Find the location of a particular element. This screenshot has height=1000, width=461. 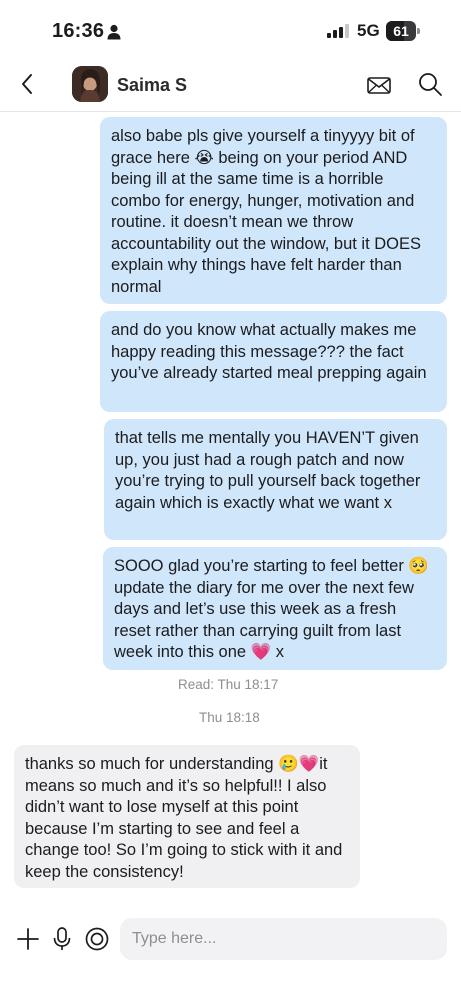

search-icon is located at coordinates (430, 84).